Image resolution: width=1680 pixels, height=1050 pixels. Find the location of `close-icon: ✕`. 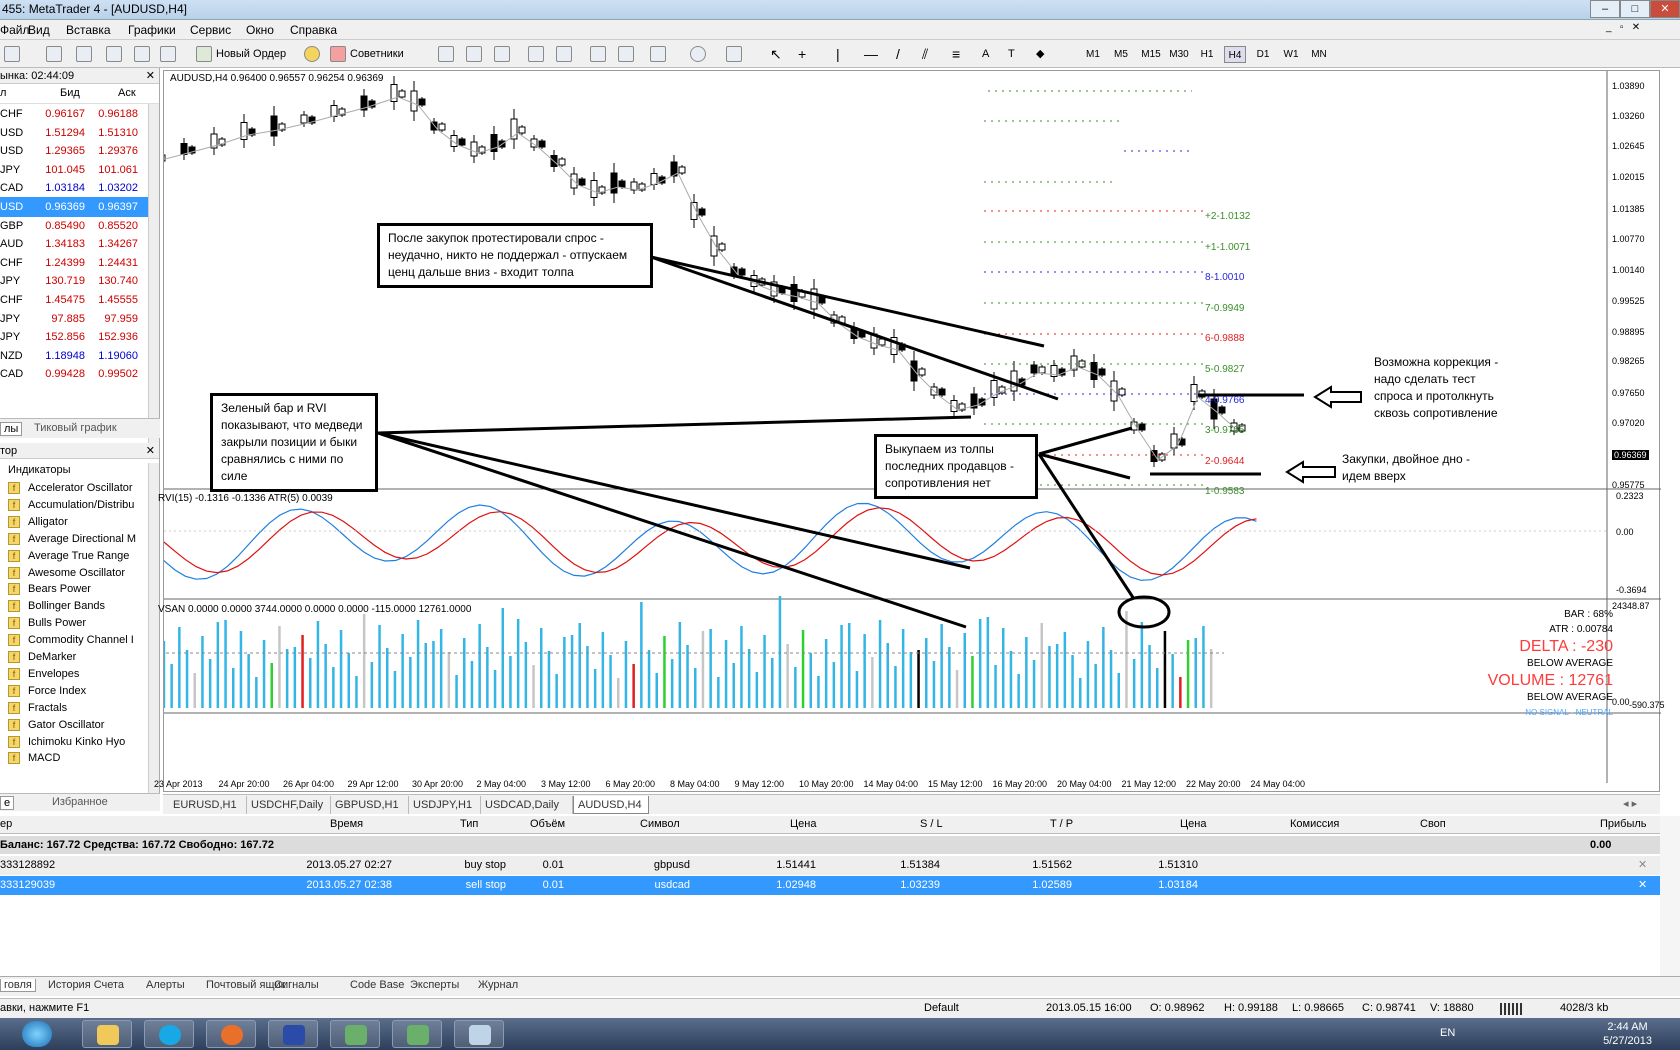

close-icon: ✕ is located at coordinates (150, 76).